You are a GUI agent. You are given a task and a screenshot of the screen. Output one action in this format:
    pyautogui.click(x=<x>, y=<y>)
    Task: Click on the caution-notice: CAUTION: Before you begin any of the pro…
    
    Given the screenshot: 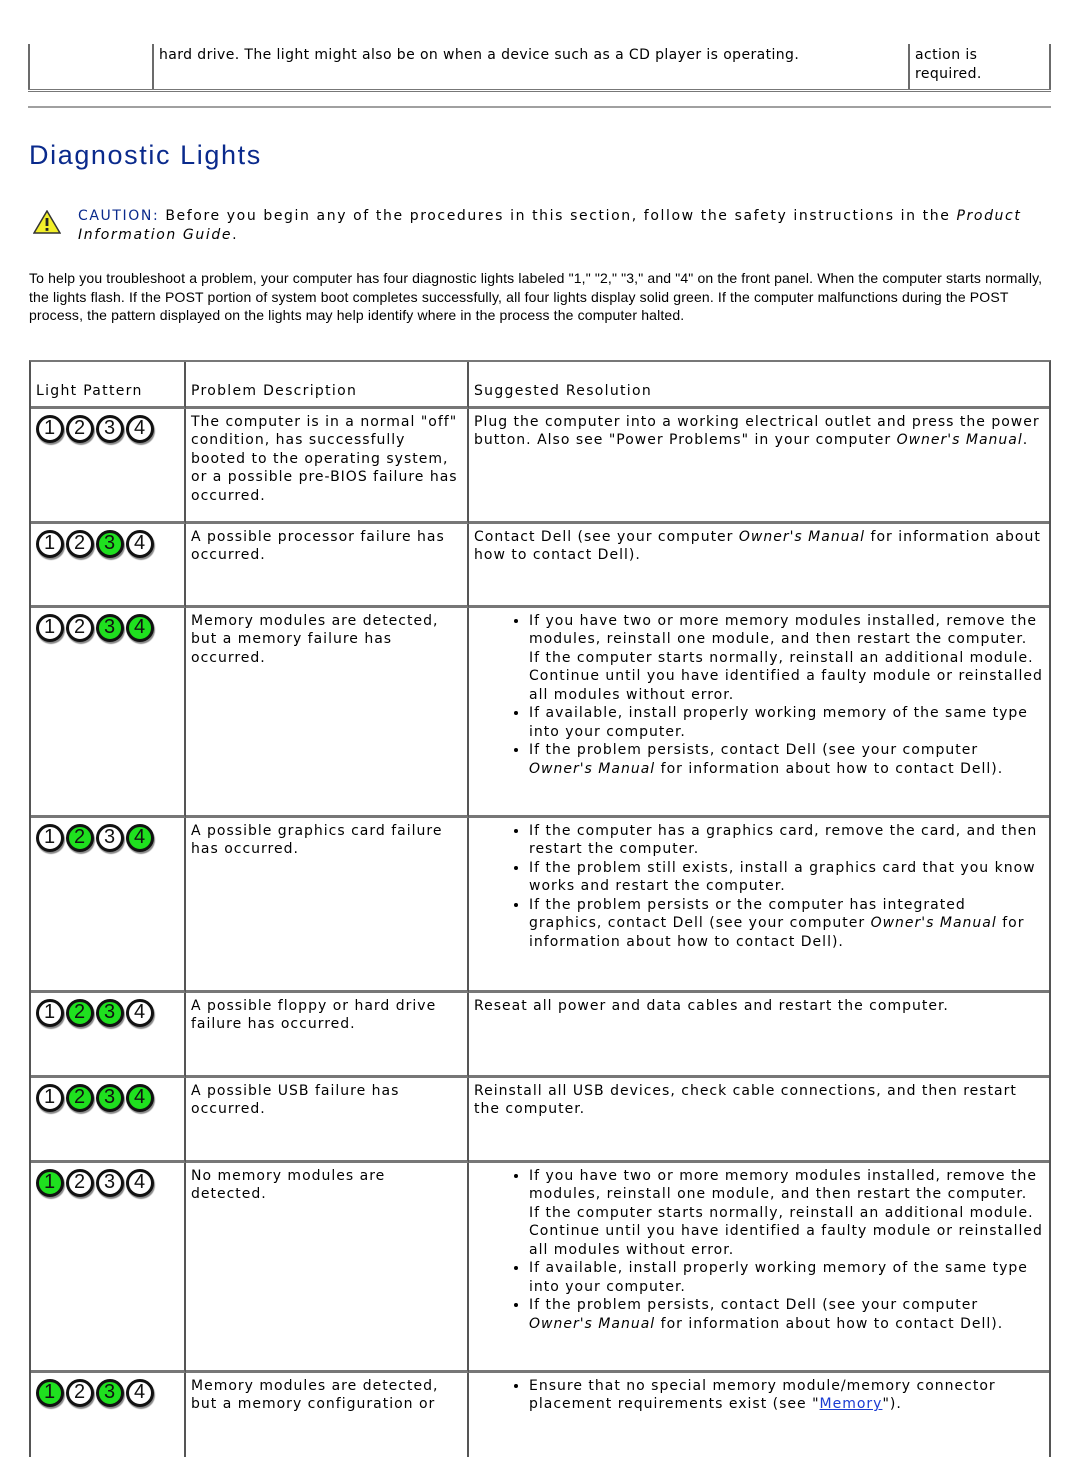 What is the action you would take?
    pyautogui.click(x=538, y=225)
    